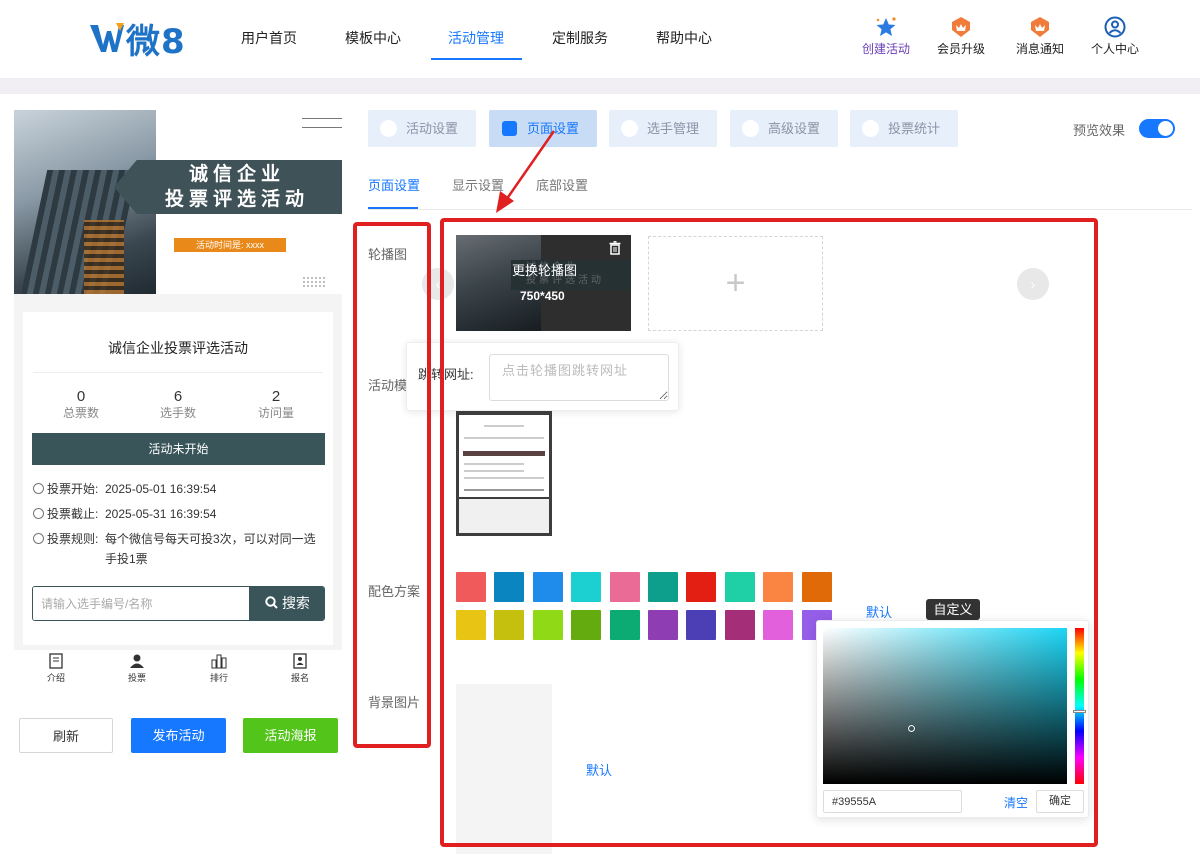  I want to click on stat-value: 0, so click(81, 396).